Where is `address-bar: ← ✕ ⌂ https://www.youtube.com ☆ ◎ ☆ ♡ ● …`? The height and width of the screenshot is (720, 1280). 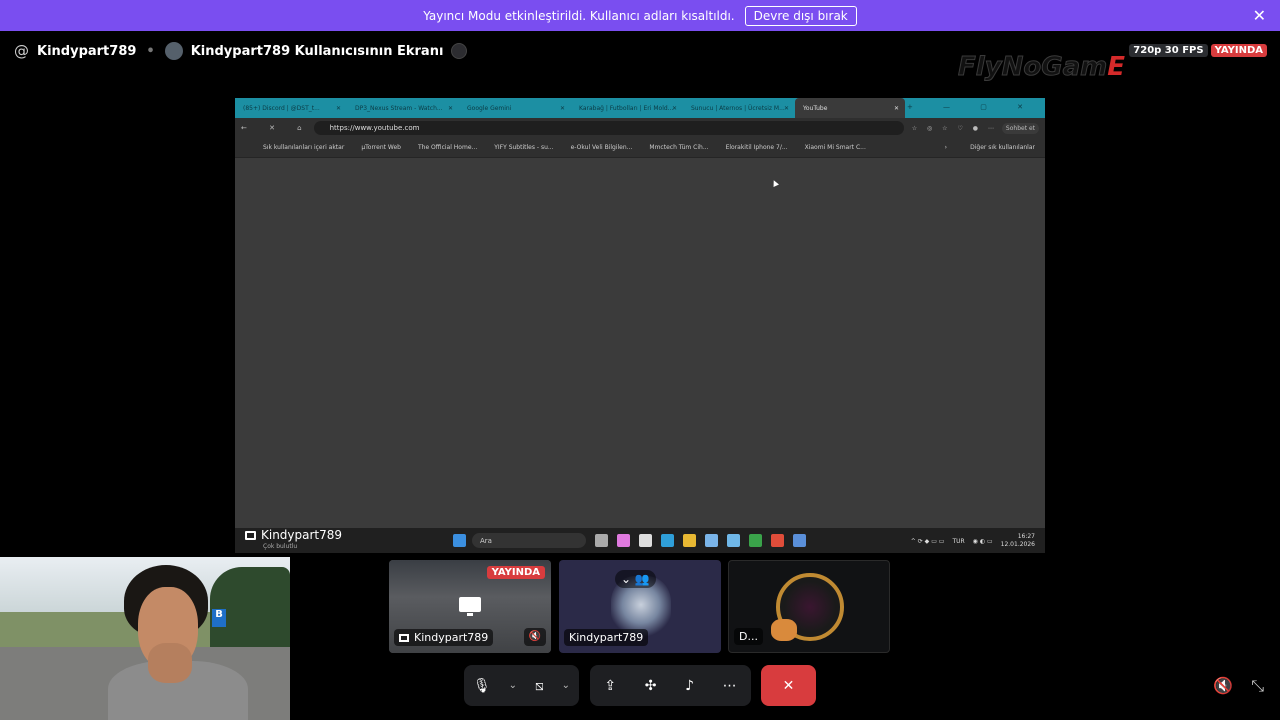
address-bar: ← ✕ ⌂ https://www.youtube.com ☆ ◎ ☆ ♡ ● … is located at coordinates (640, 128).